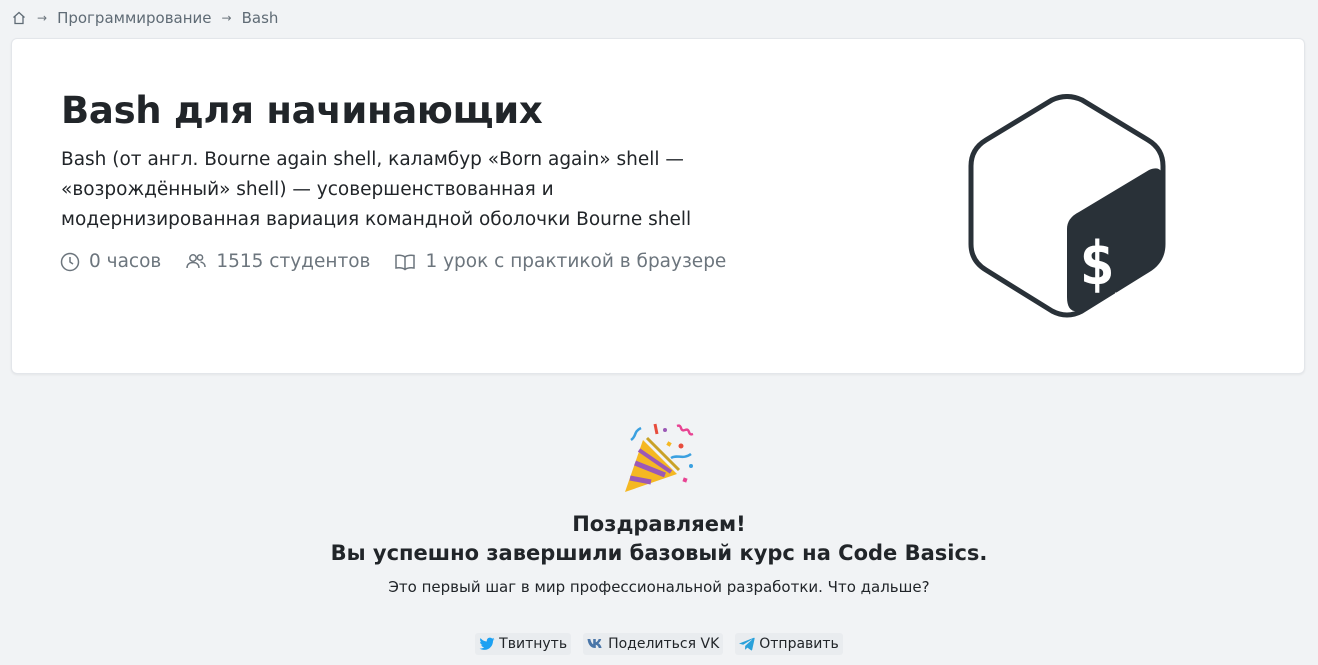 The image size is (1318, 665). I want to click on students-text: 1515 студентов, so click(293, 261).